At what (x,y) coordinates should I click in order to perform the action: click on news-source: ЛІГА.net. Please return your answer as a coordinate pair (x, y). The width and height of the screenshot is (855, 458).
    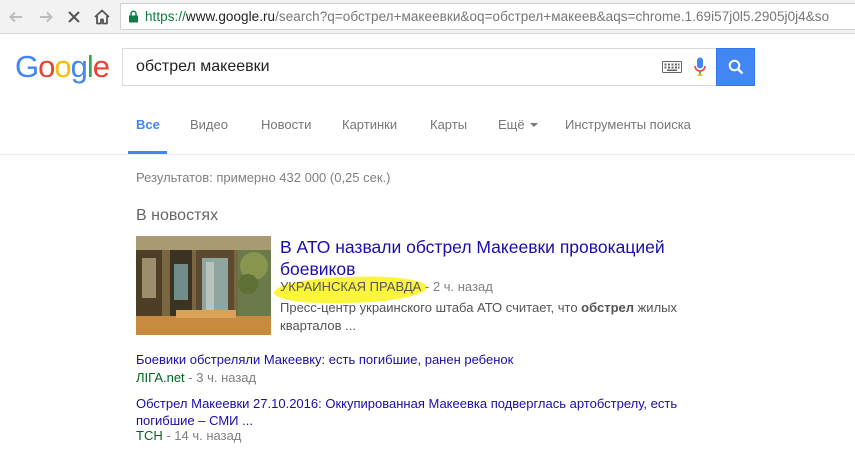
    Looking at the image, I should click on (160, 377).